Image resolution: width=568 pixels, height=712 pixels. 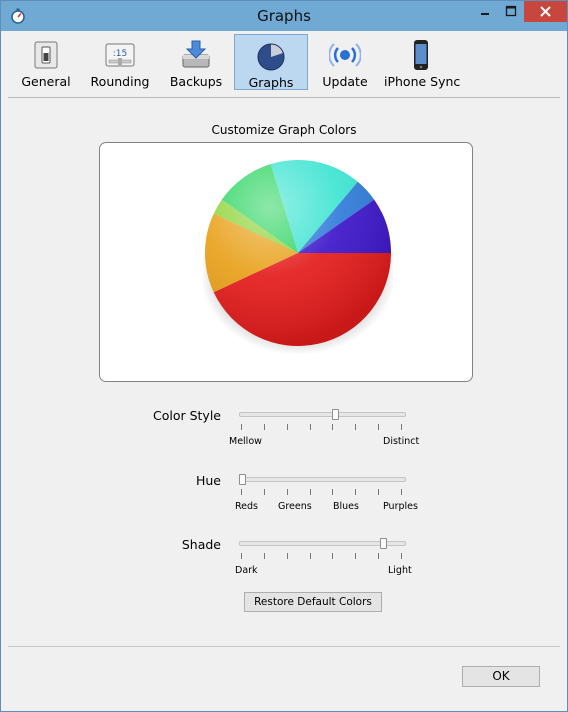 I want to click on tab-iphone-sync: iPhone Sync, so click(x=422, y=62).